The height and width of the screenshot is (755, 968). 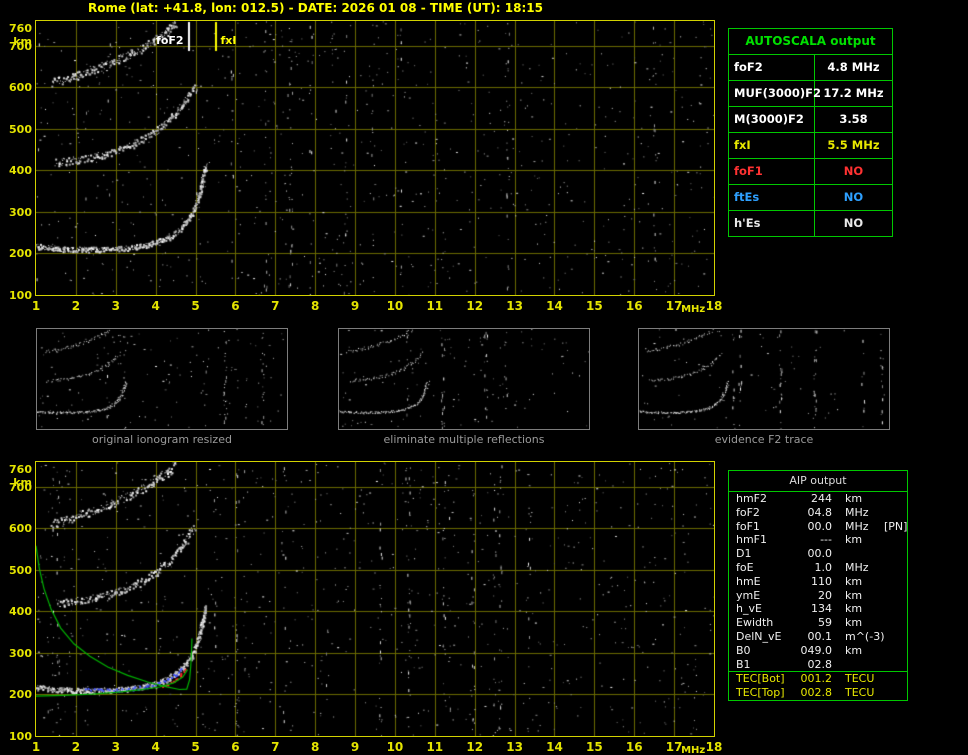 I want to click on aip-row-unit: TECU, so click(x=860, y=679).